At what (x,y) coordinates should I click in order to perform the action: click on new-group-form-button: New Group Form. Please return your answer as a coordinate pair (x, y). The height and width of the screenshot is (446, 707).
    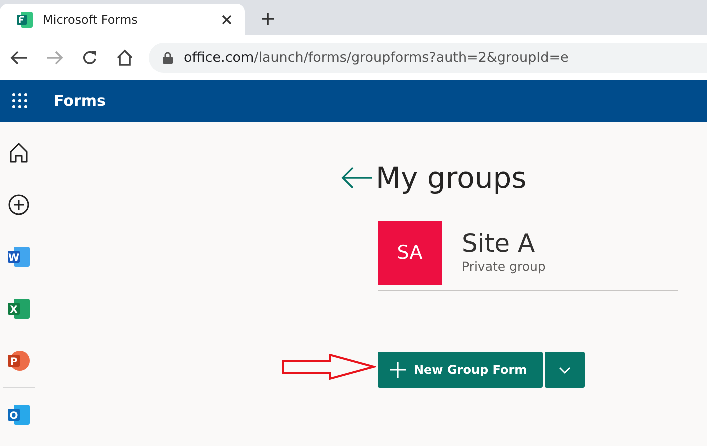
    Looking at the image, I should click on (460, 370).